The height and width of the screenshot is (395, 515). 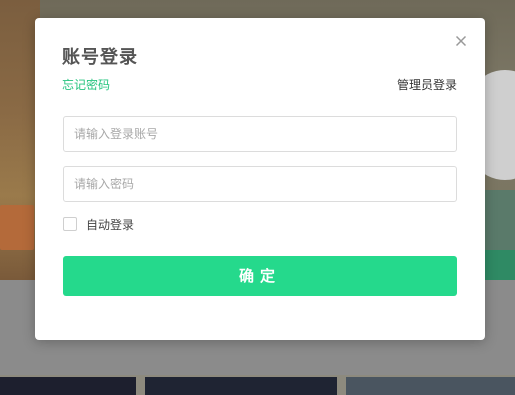 I want to click on close-icon, so click(x=461, y=41).